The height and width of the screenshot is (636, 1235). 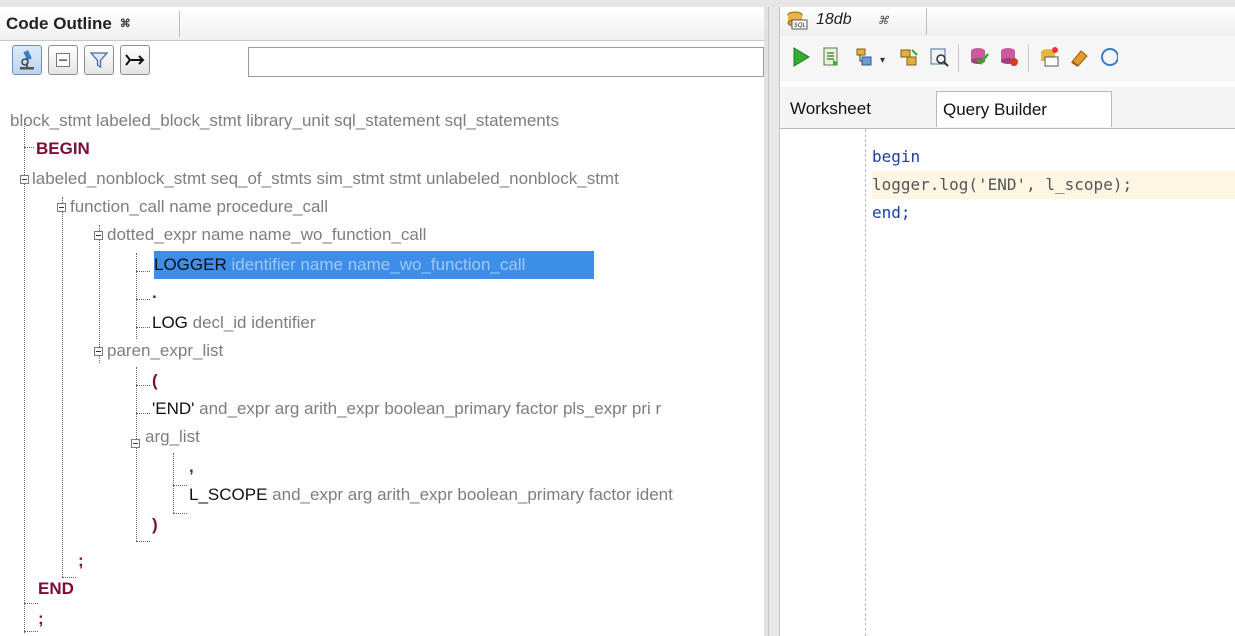 I want to click on filter-button, so click(x=99, y=60).